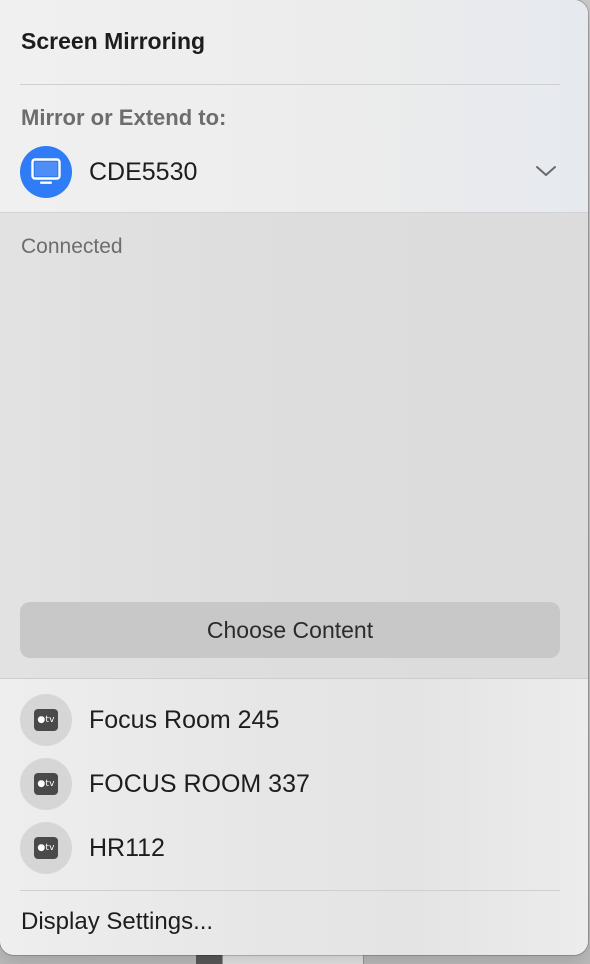  Describe the element at coordinates (124, 117) in the screenshot. I see `mirror-extend-label: Mirror or Extend to:` at that location.